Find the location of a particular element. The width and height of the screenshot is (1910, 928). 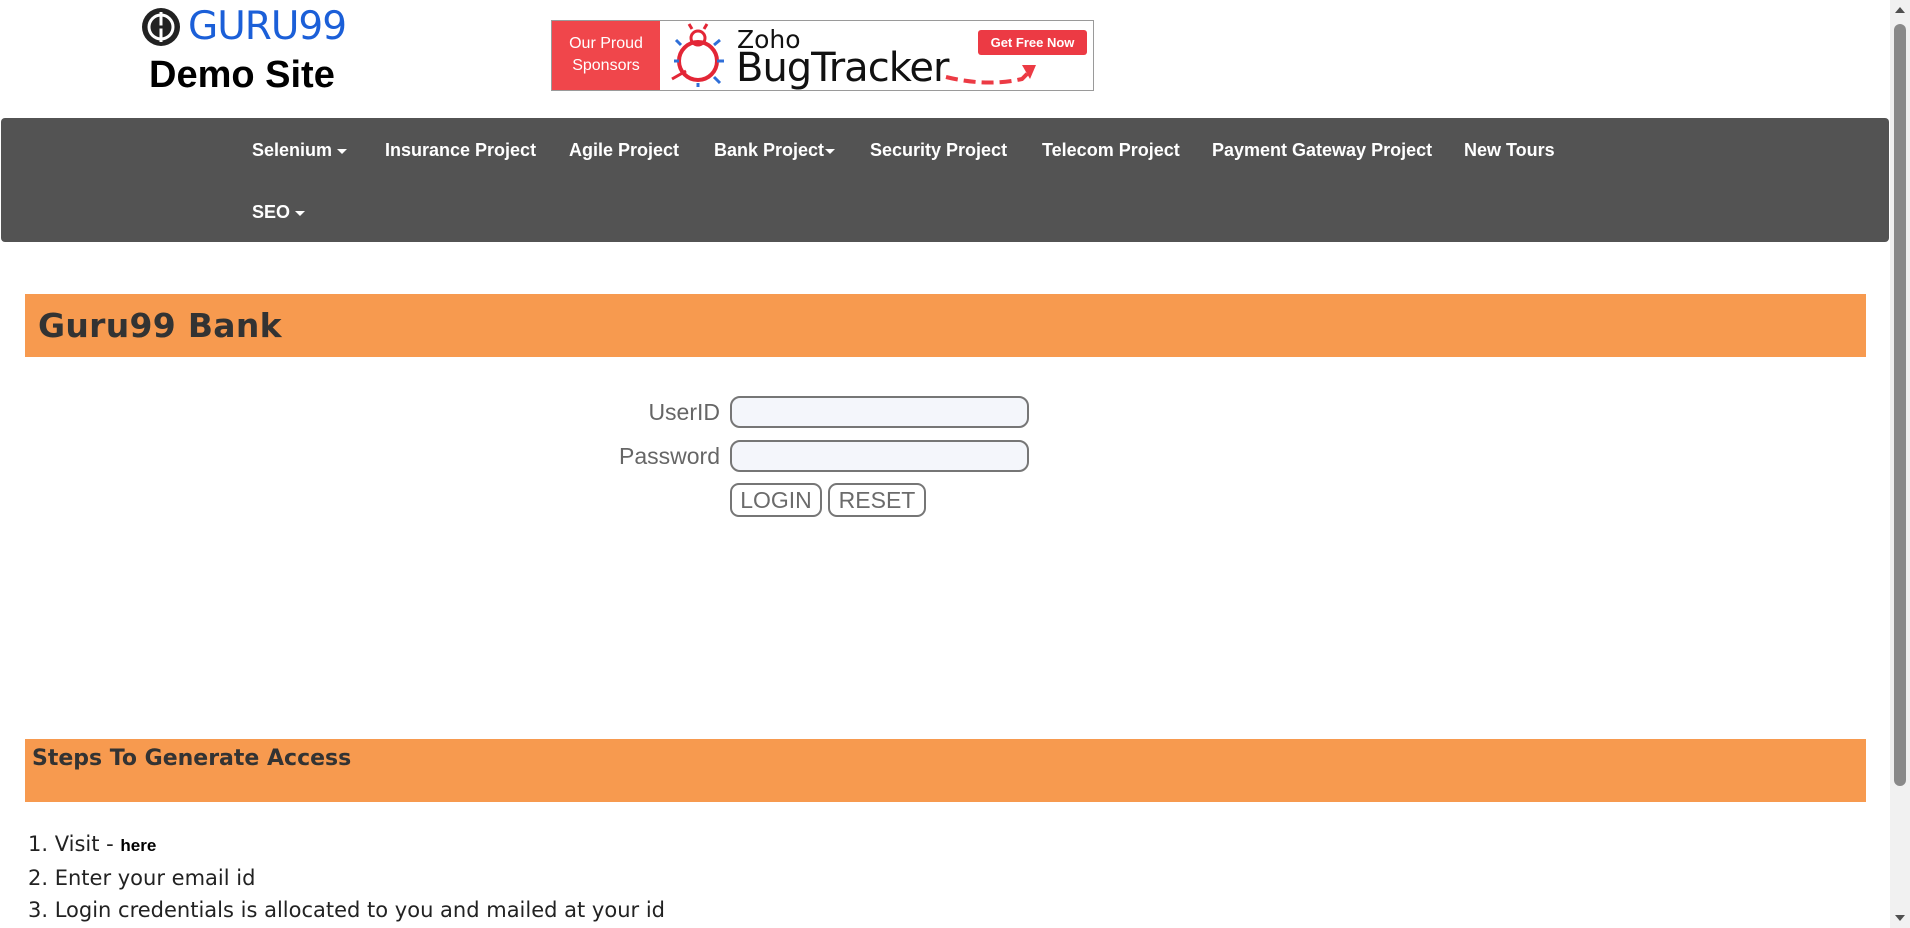

nav-item-payment-gateway-project: Payment Gateway Project is located at coordinates (1322, 150).